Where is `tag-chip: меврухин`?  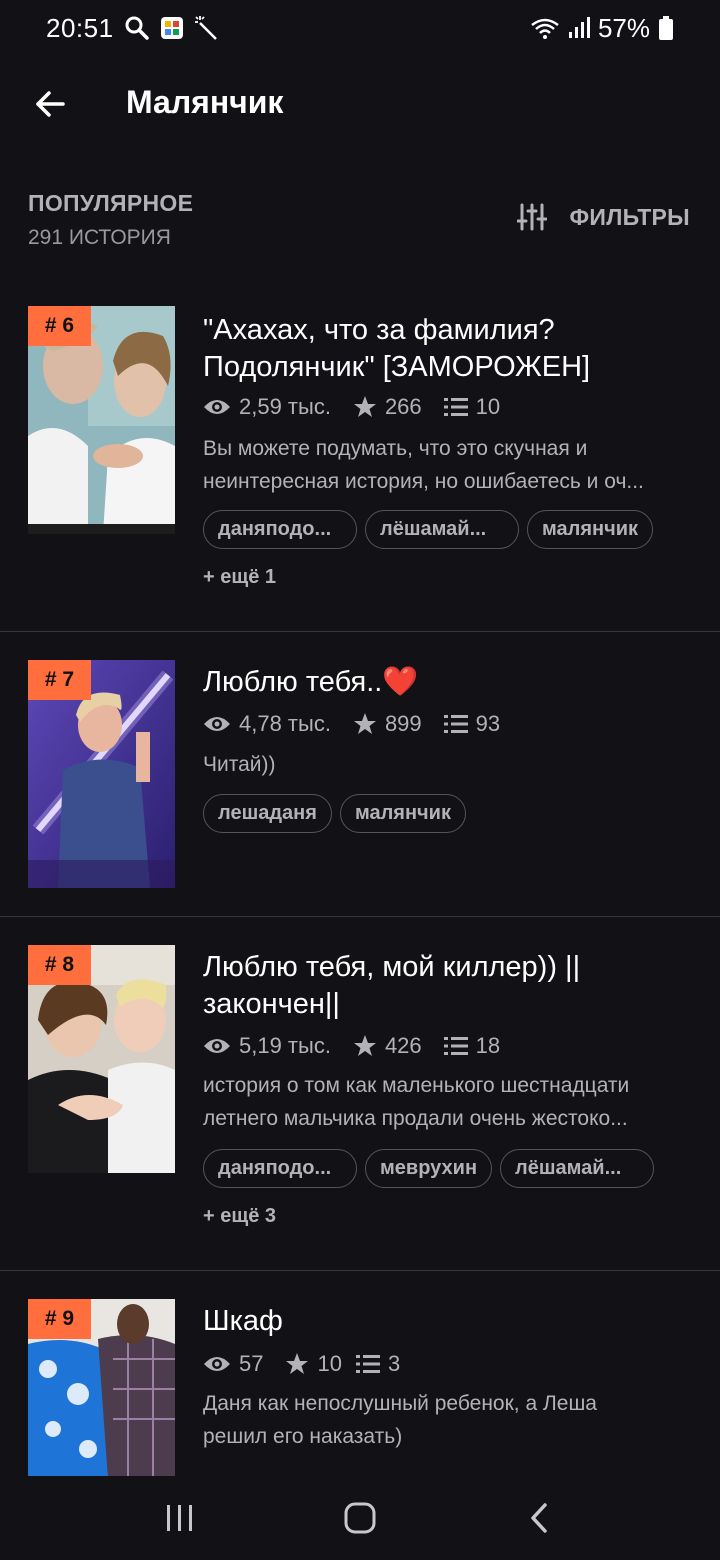
tag-chip: меврухин is located at coordinates (429, 1168).